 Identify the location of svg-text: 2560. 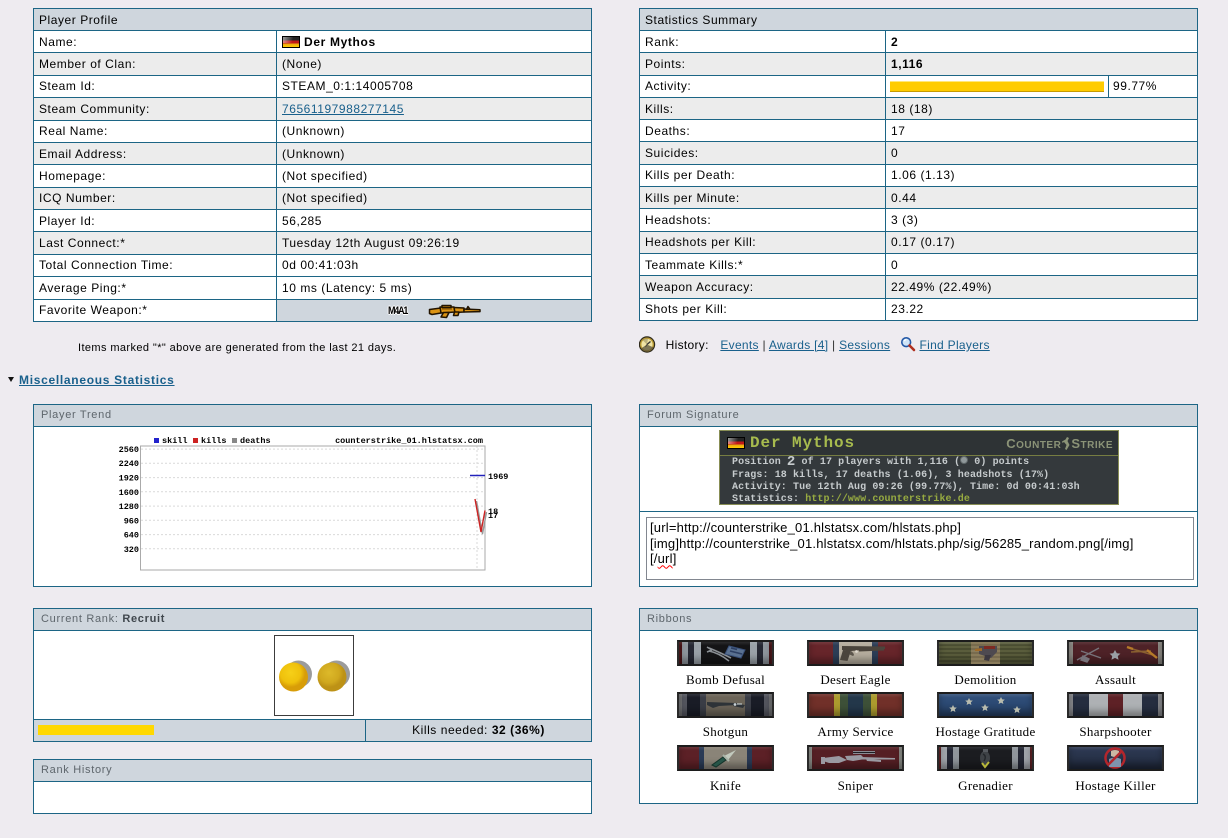
(129, 450).